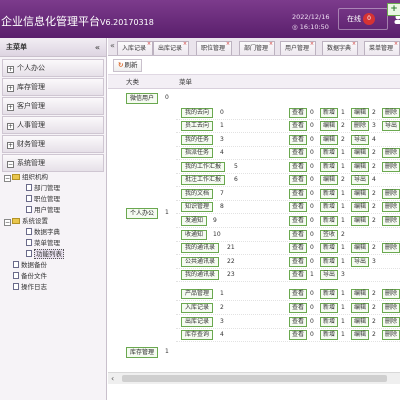  I want to click on tree-node-func-list: 功能列表, so click(55, 254).